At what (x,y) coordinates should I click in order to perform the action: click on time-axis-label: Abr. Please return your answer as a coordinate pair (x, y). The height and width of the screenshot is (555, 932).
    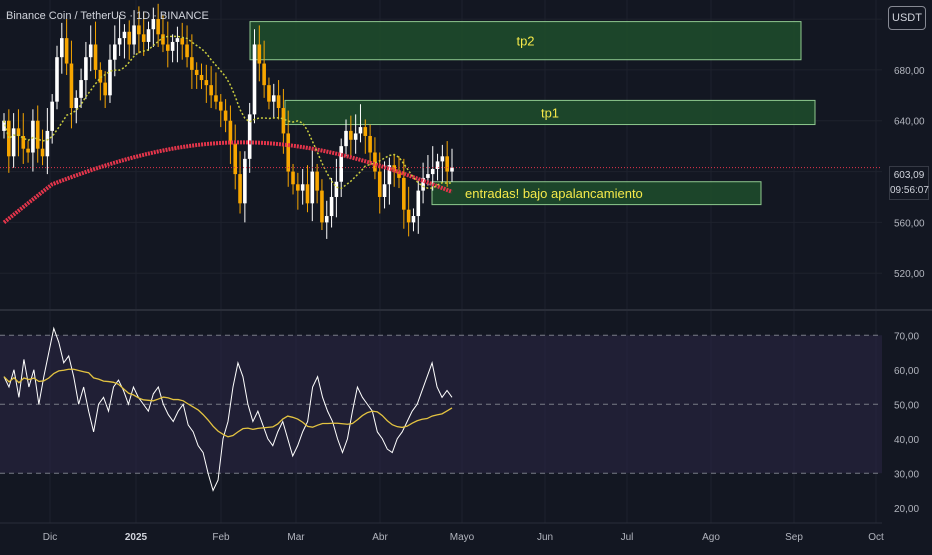
    Looking at the image, I should click on (380, 537).